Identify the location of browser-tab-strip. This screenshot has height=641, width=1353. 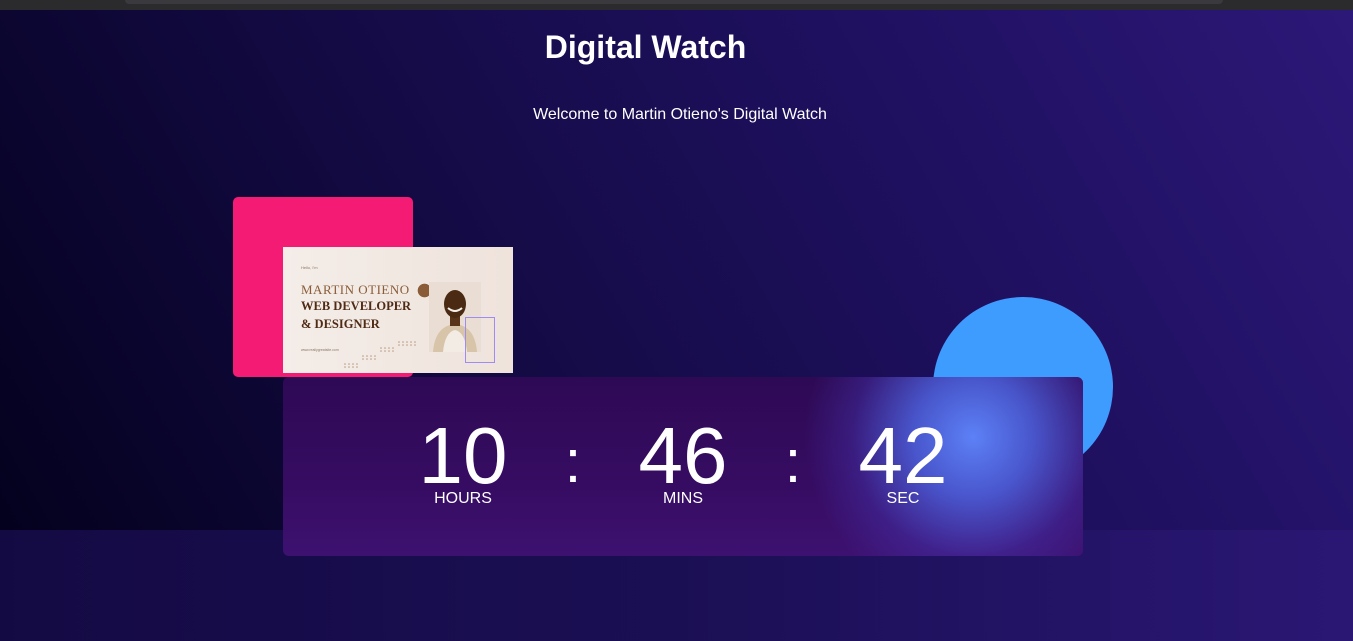
(674, 2).